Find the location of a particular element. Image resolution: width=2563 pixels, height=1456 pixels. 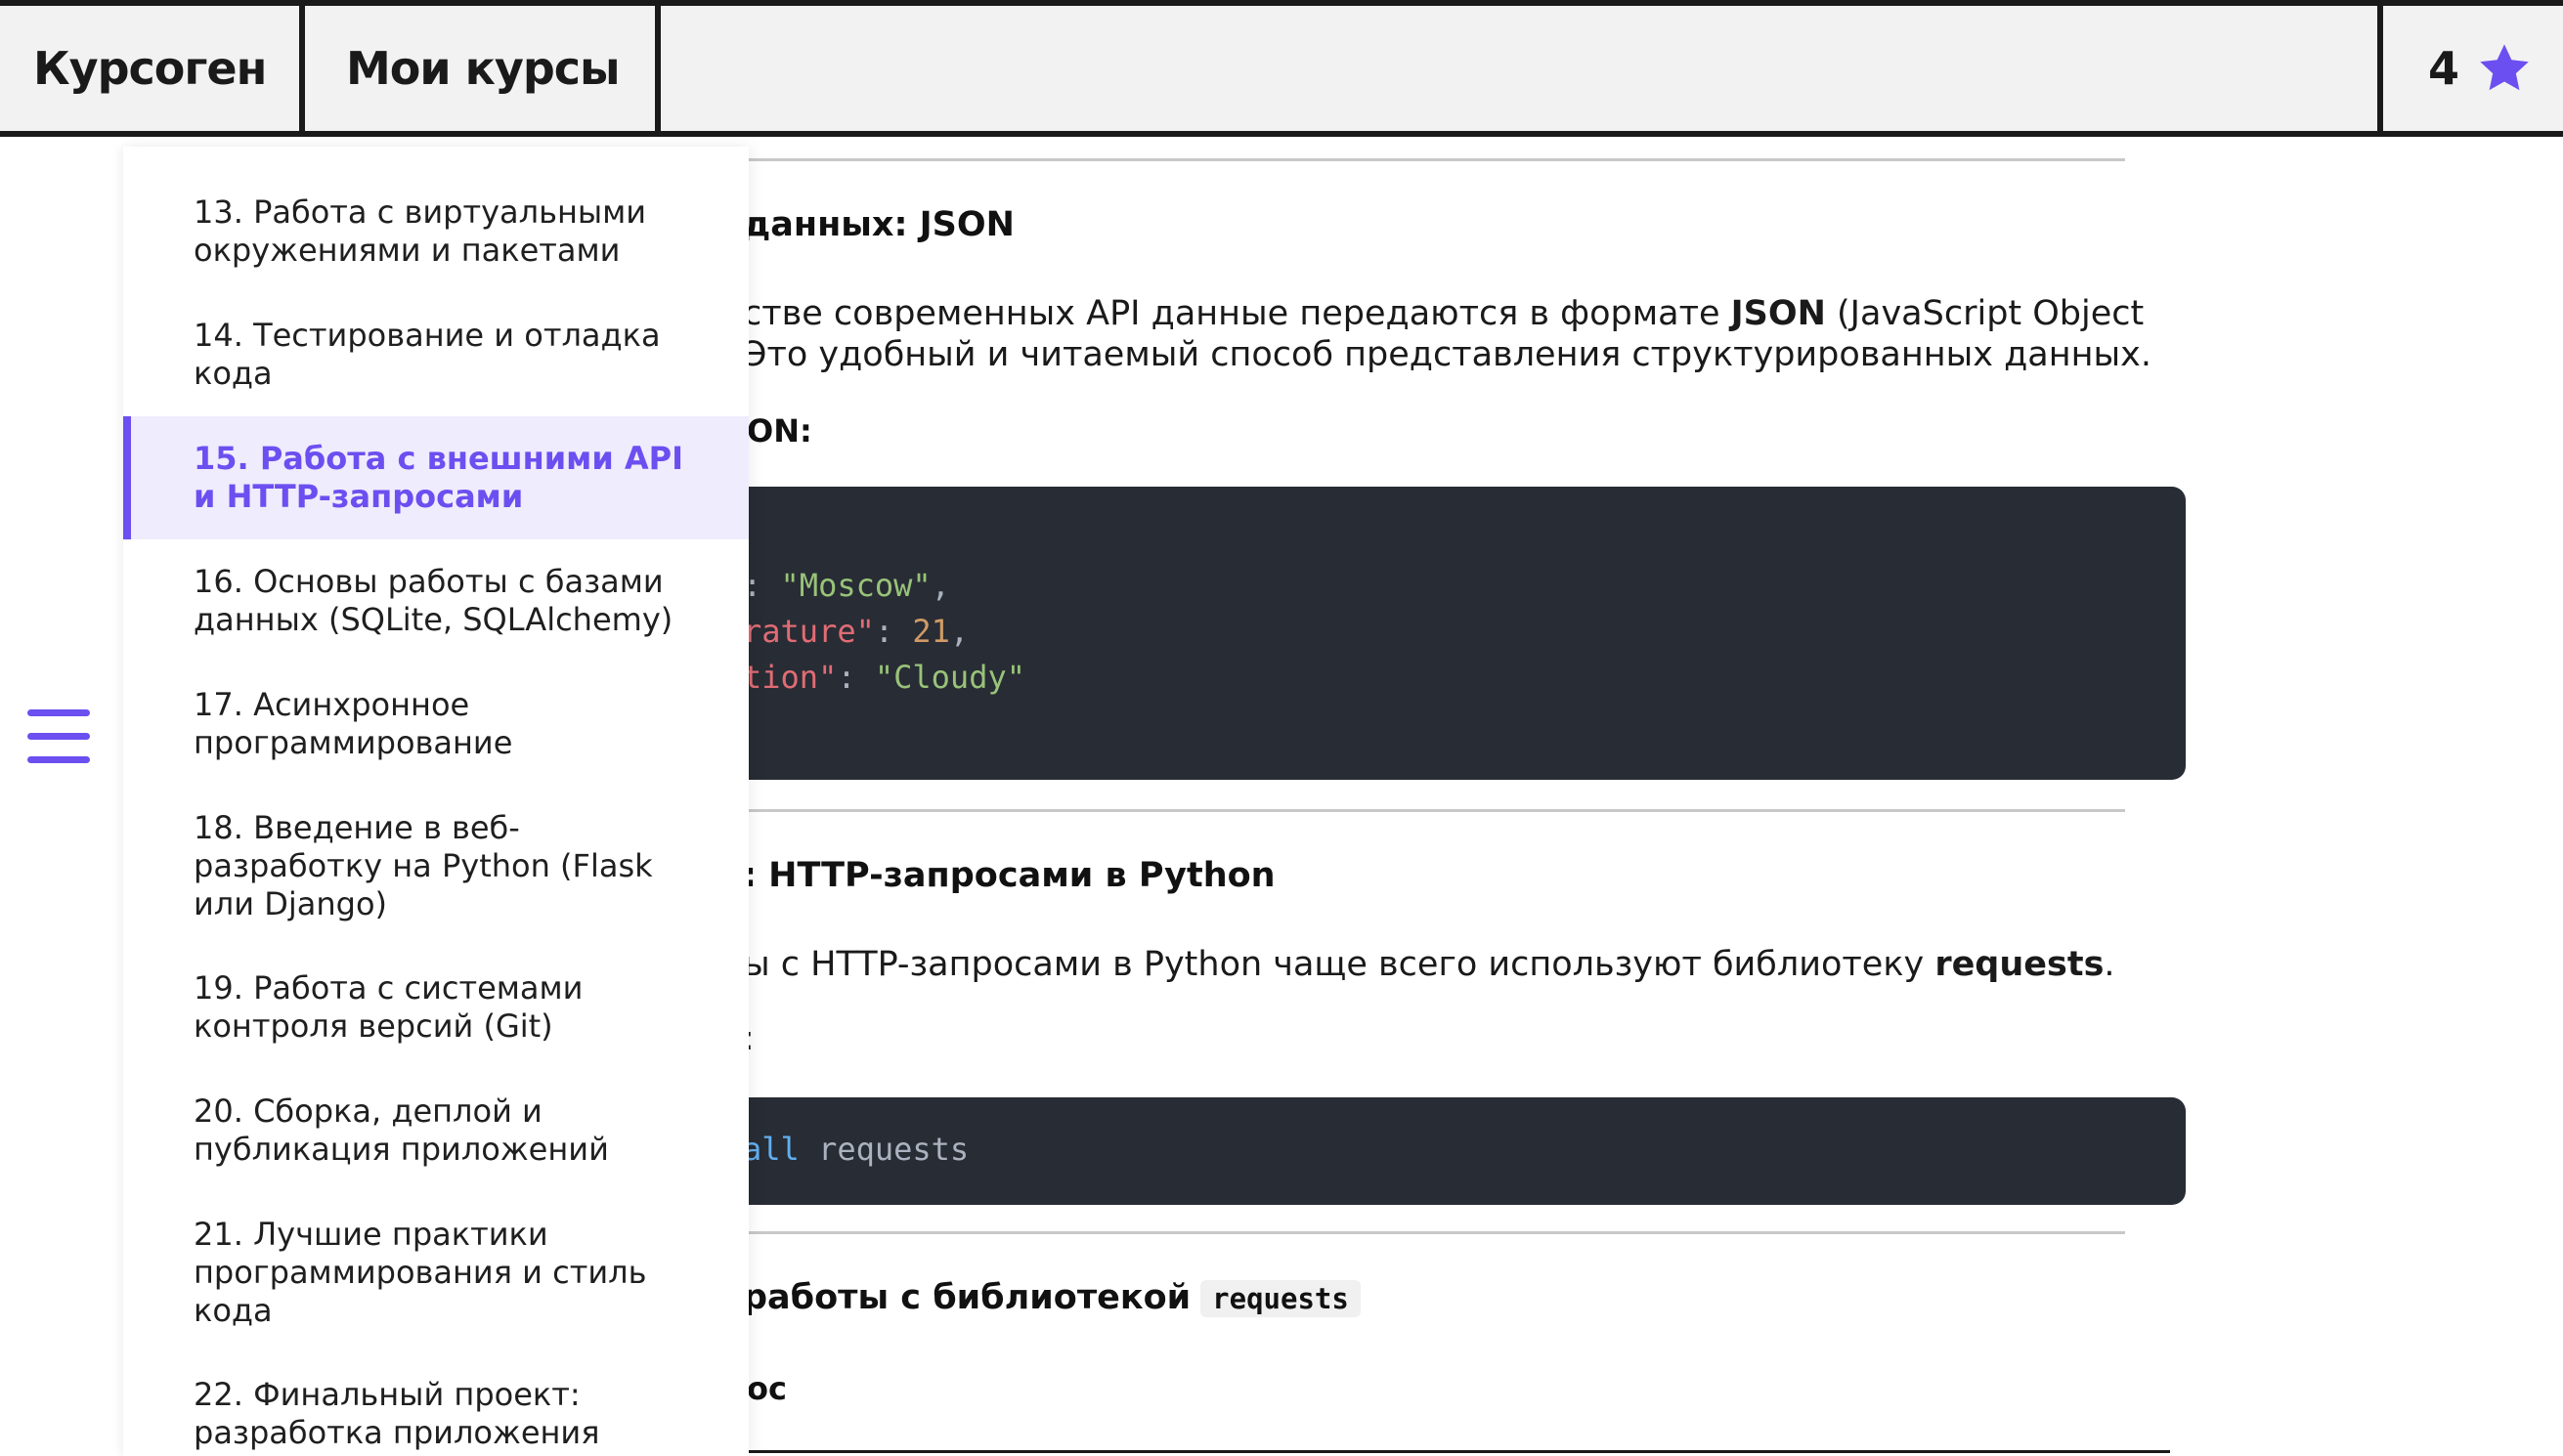

sidebar-item-lesson-17: 17. Асинхронное программирование is located at coordinates (436, 724).